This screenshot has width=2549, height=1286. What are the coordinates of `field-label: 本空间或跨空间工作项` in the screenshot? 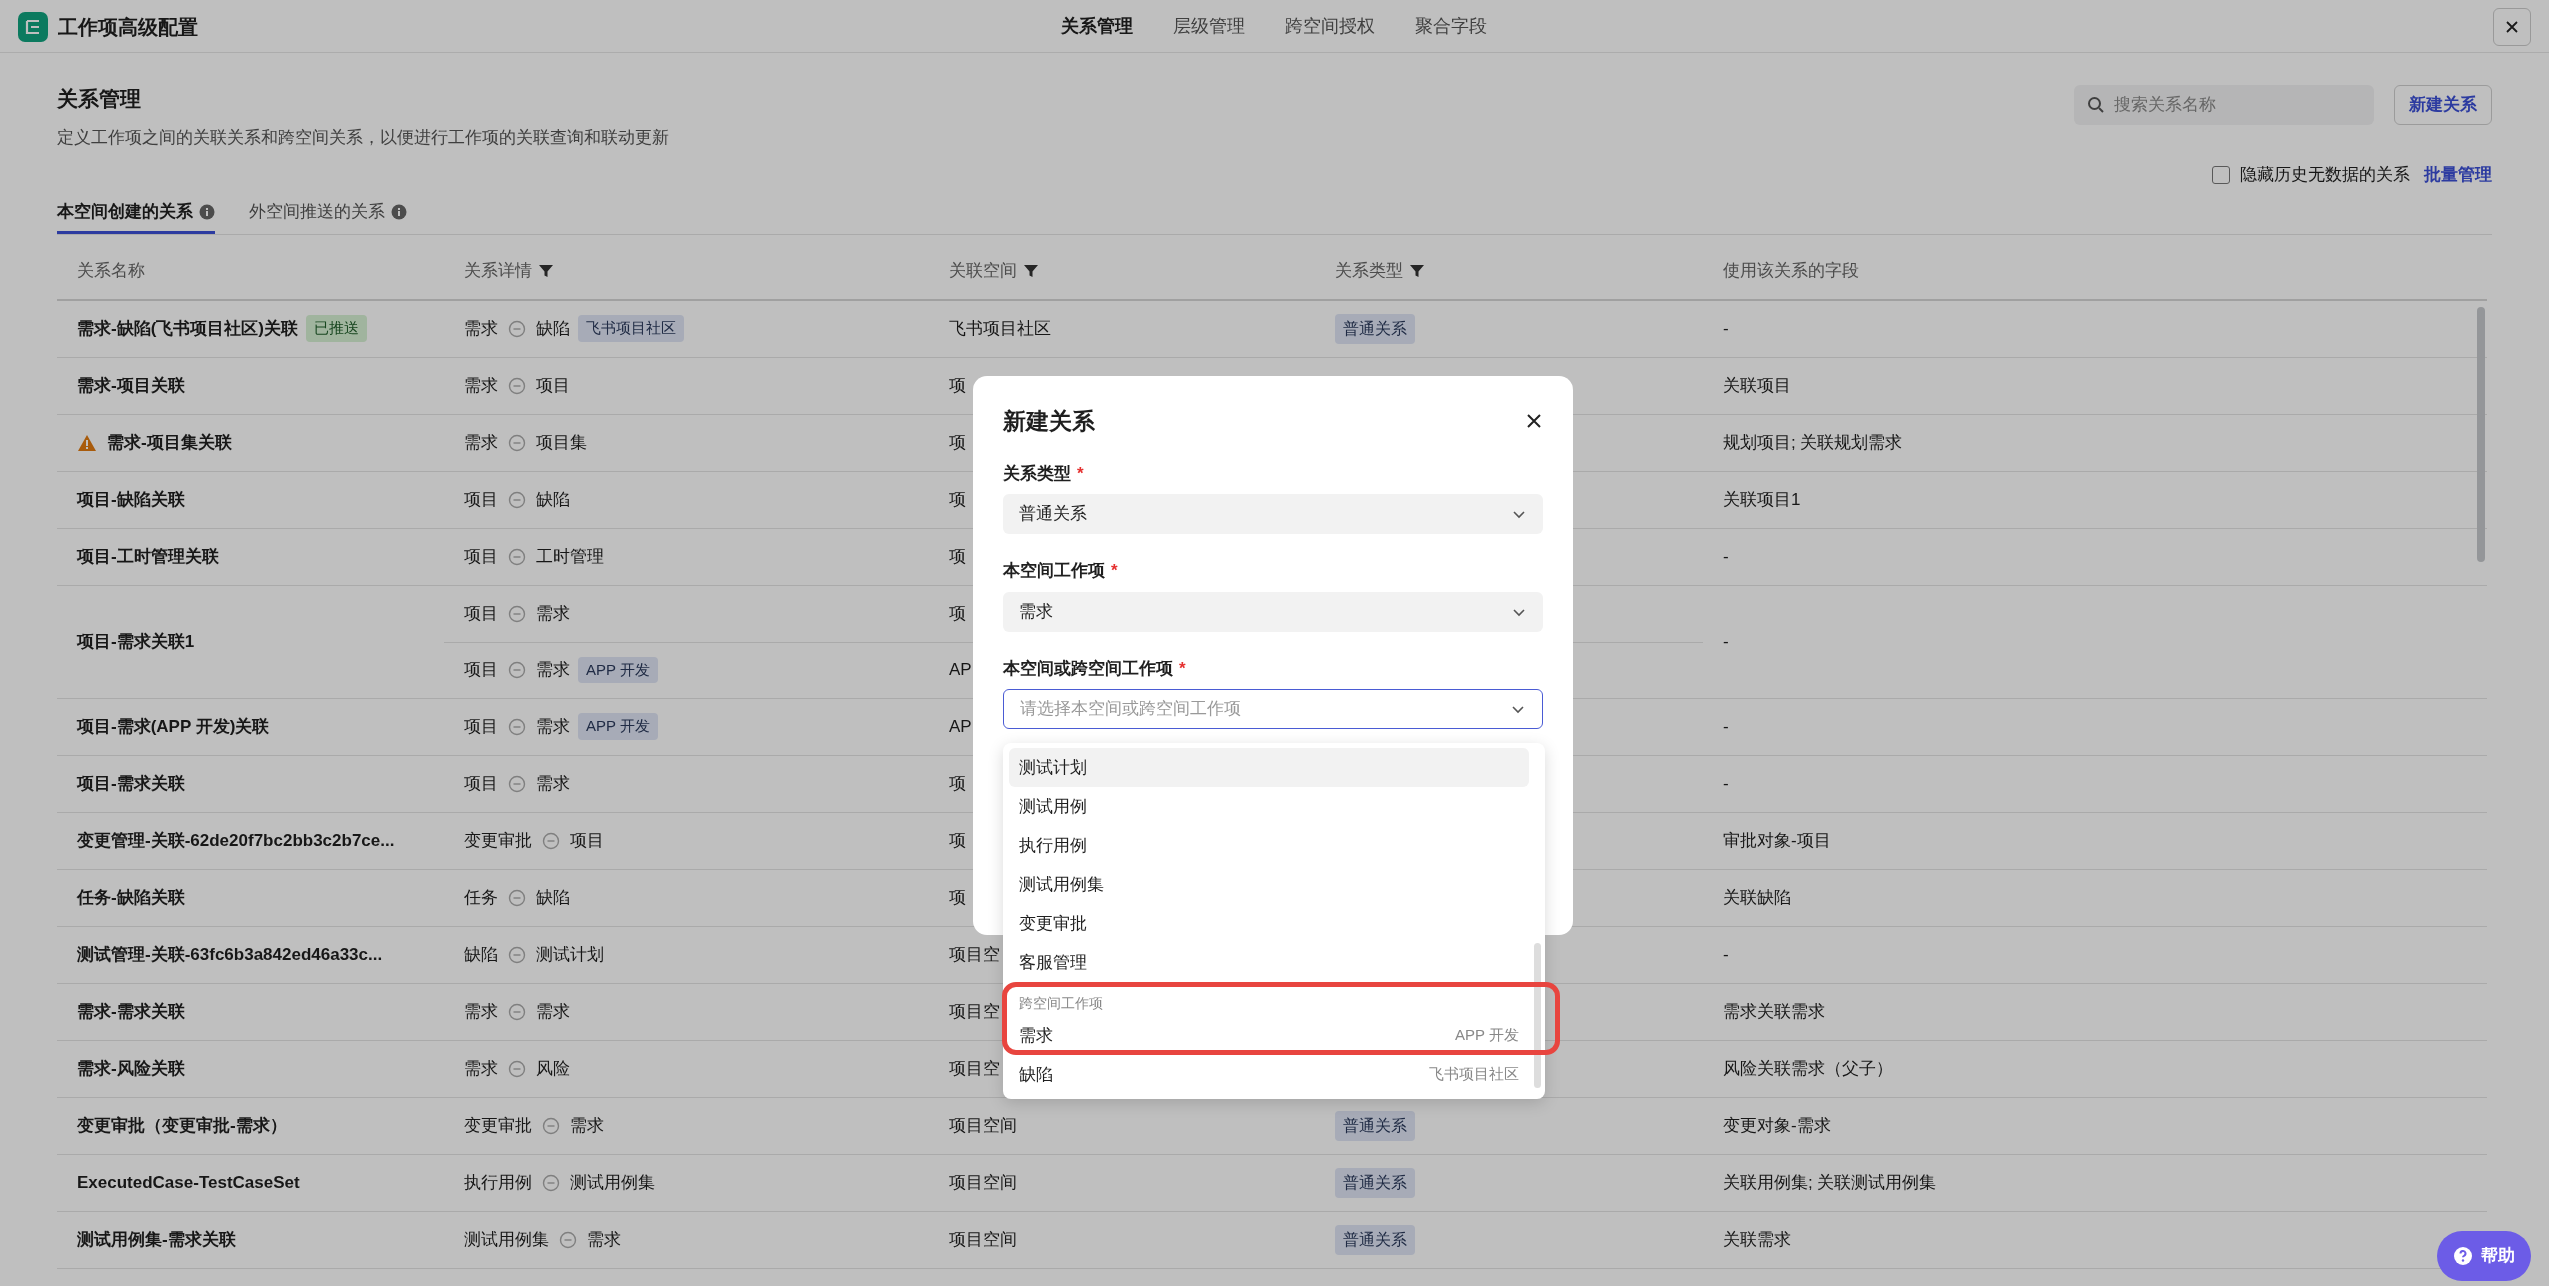 It's located at (1088, 668).